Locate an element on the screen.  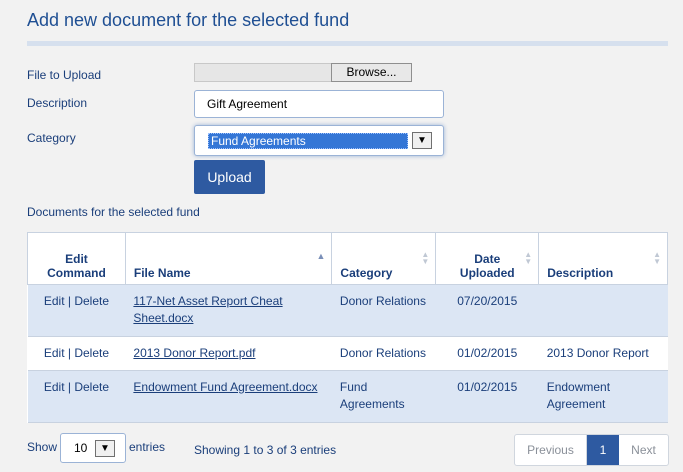
file-link: 117-Net Asset Report Cheat Sheet.docx is located at coordinates (207, 309).